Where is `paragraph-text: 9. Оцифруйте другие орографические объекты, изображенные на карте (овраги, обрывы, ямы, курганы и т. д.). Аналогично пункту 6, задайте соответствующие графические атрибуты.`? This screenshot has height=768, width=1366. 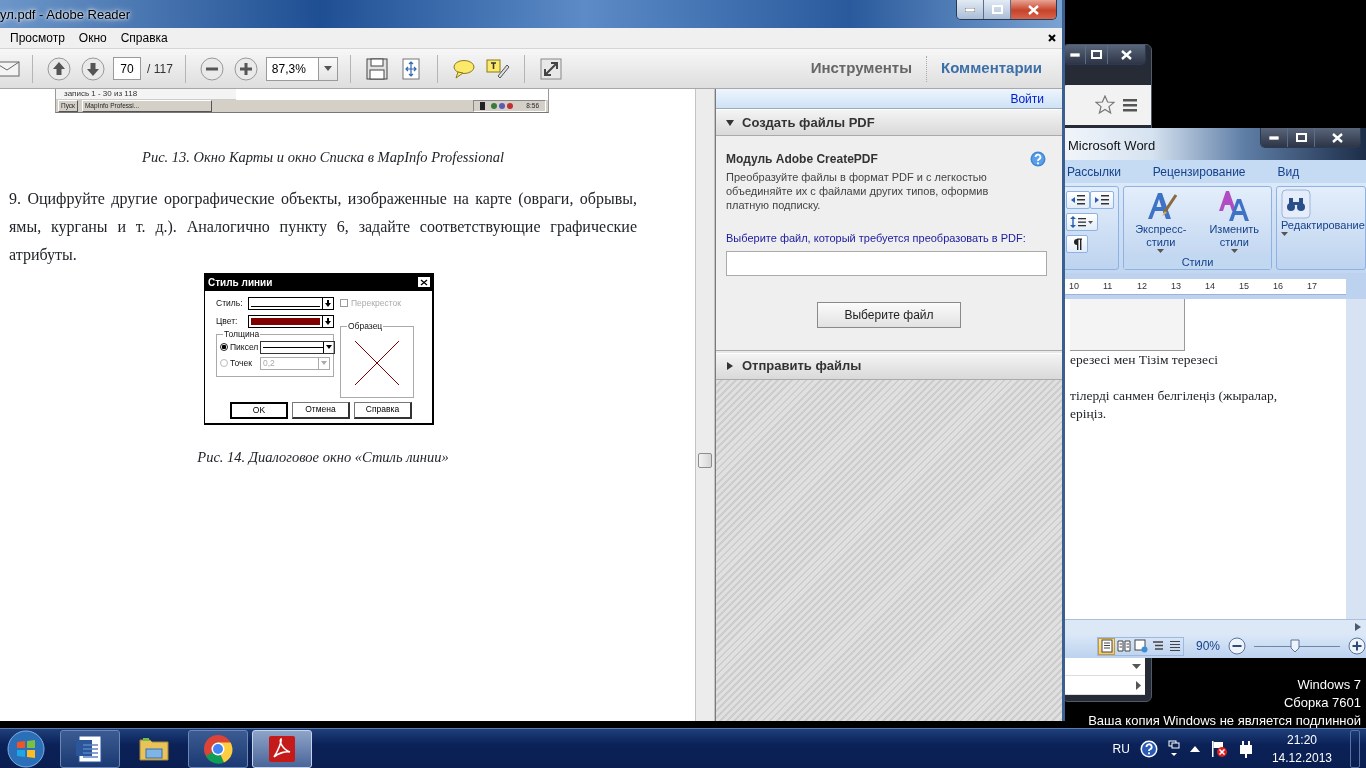 paragraph-text: 9. Оцифруйте другие орографические объекты, изображенные на карте (овраги, обрывы, ямы, курганы и т. д.). Аналогично пункту 6, задайте соответствующие графические атрибуты. is located at coordinates (323, 227).